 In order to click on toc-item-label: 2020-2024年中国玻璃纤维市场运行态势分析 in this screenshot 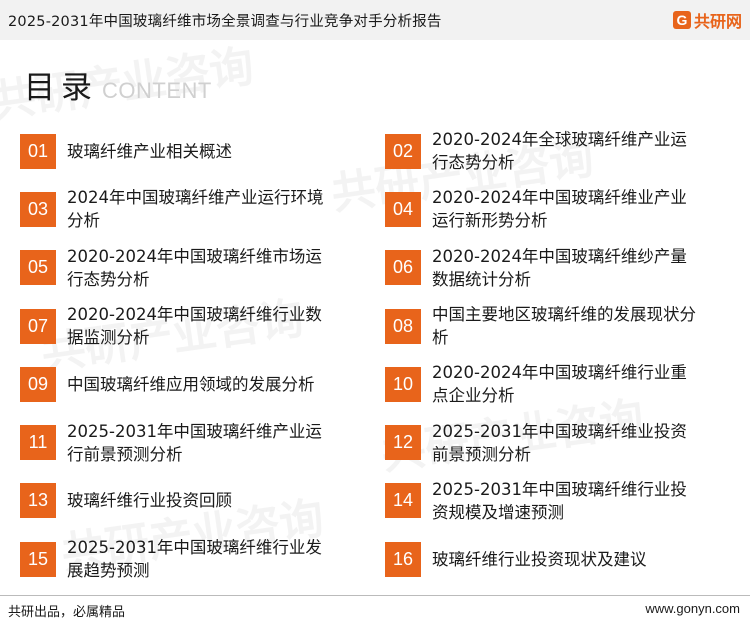, I will do `click(194, 267)`.